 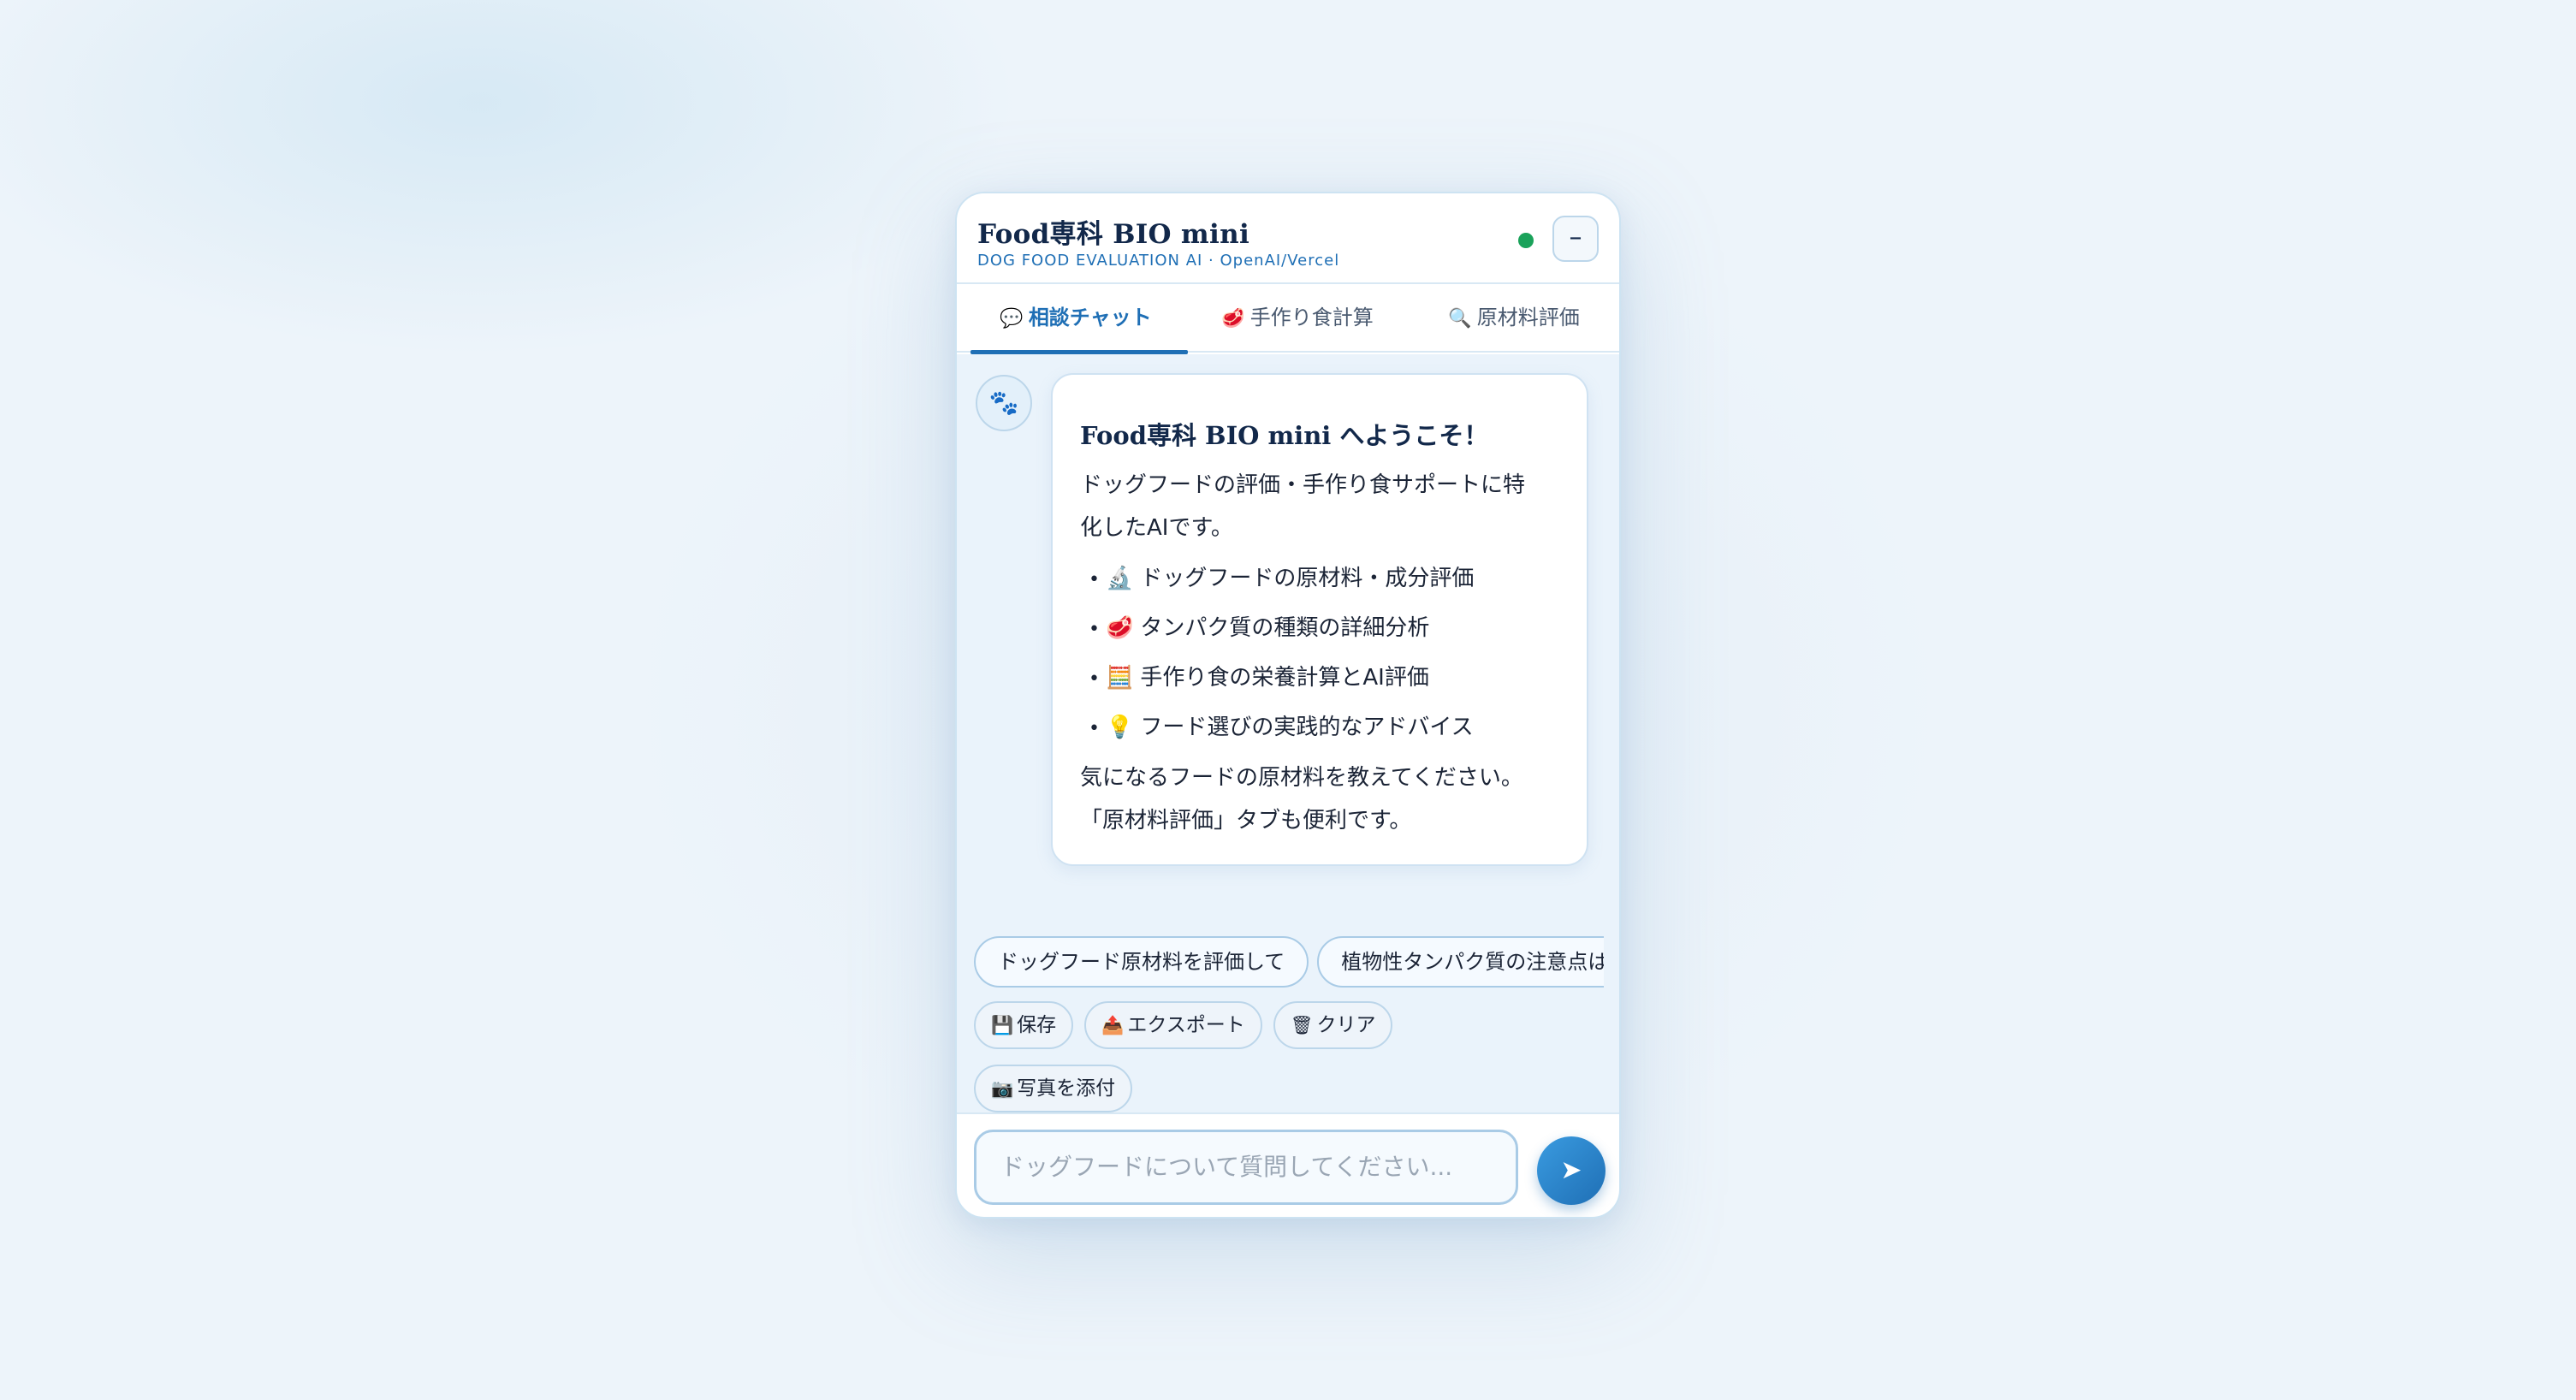 What do you see at coordinates (1004, 403) in the screenshot?
I see `paw-avatar-icon: 🐾` at bounding box center [1004, 403].